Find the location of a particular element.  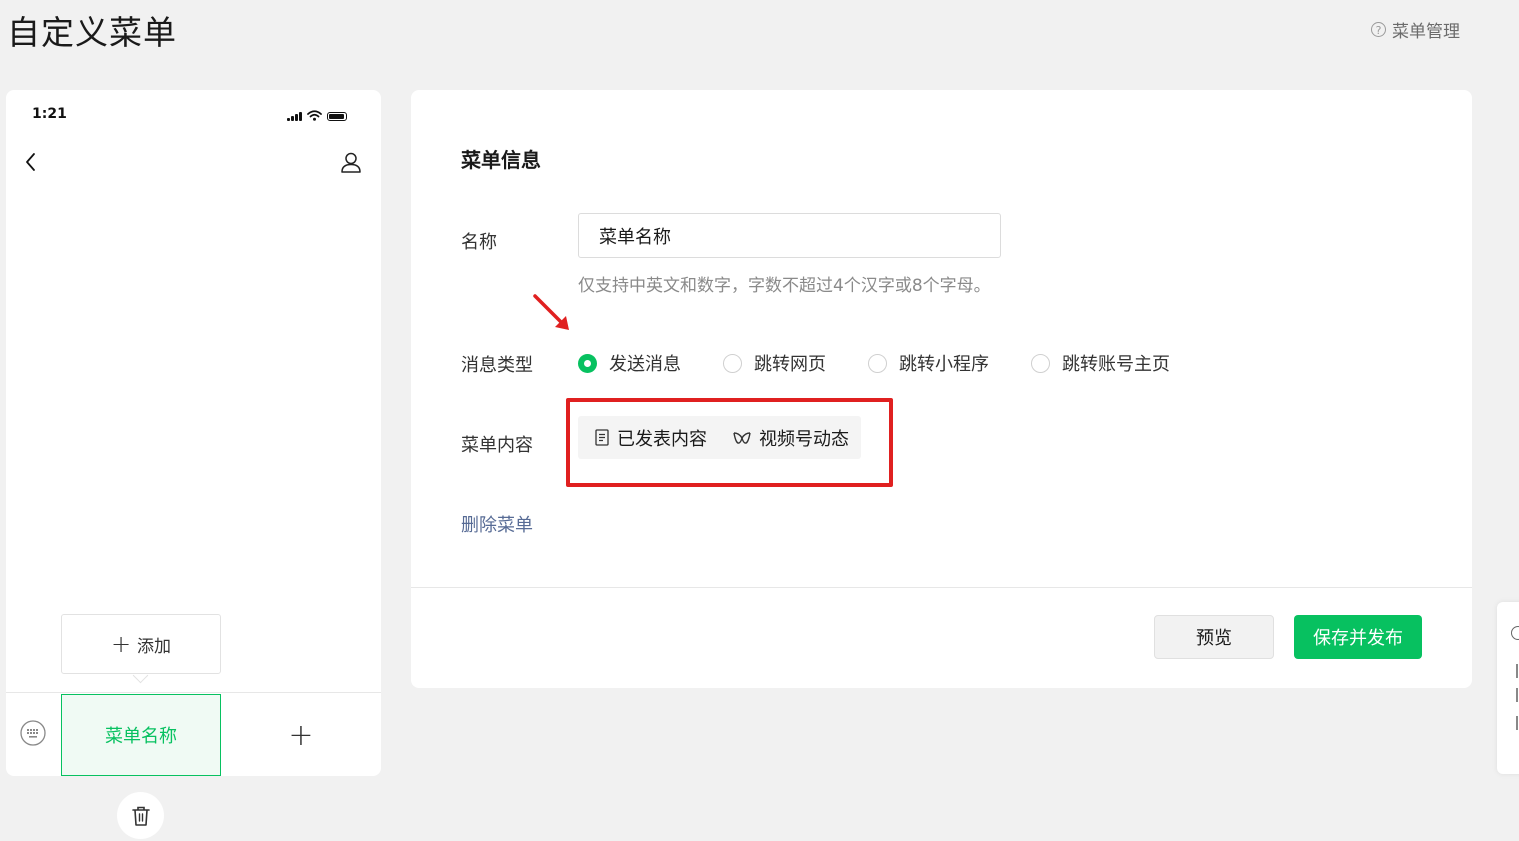

radio-checked-icon is located at coordinates (587, 363).